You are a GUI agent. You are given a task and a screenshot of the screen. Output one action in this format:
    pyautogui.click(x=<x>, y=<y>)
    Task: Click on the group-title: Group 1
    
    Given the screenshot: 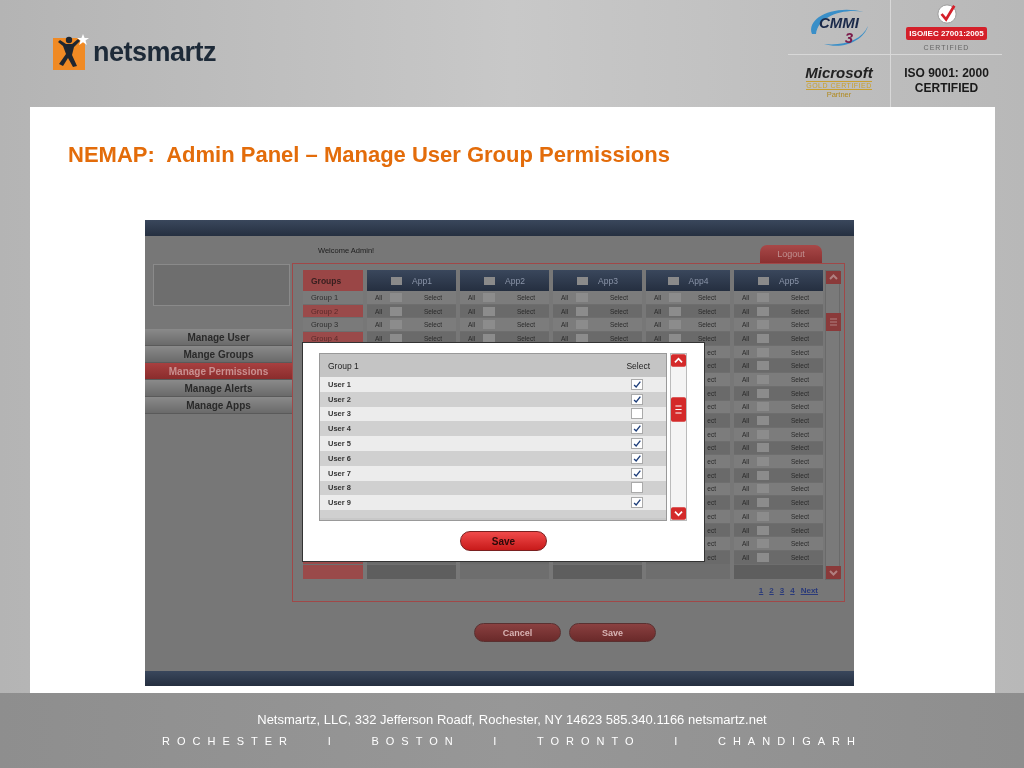 What is the action you would take?
    pyautogui.click(x=343, y=365)
    